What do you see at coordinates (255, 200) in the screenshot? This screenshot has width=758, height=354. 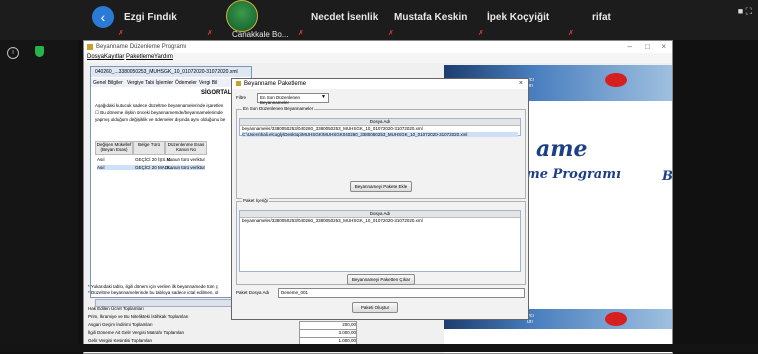 I see `group-label: Paket İçeriği` at bounding box center [255, 200].